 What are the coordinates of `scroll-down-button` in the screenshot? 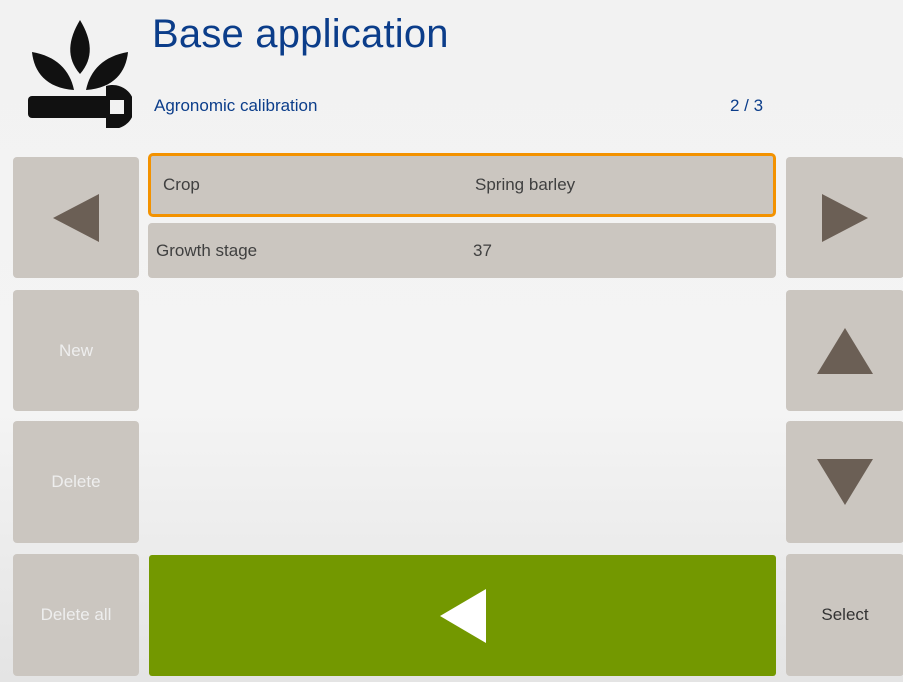 It's located at (844, 482).